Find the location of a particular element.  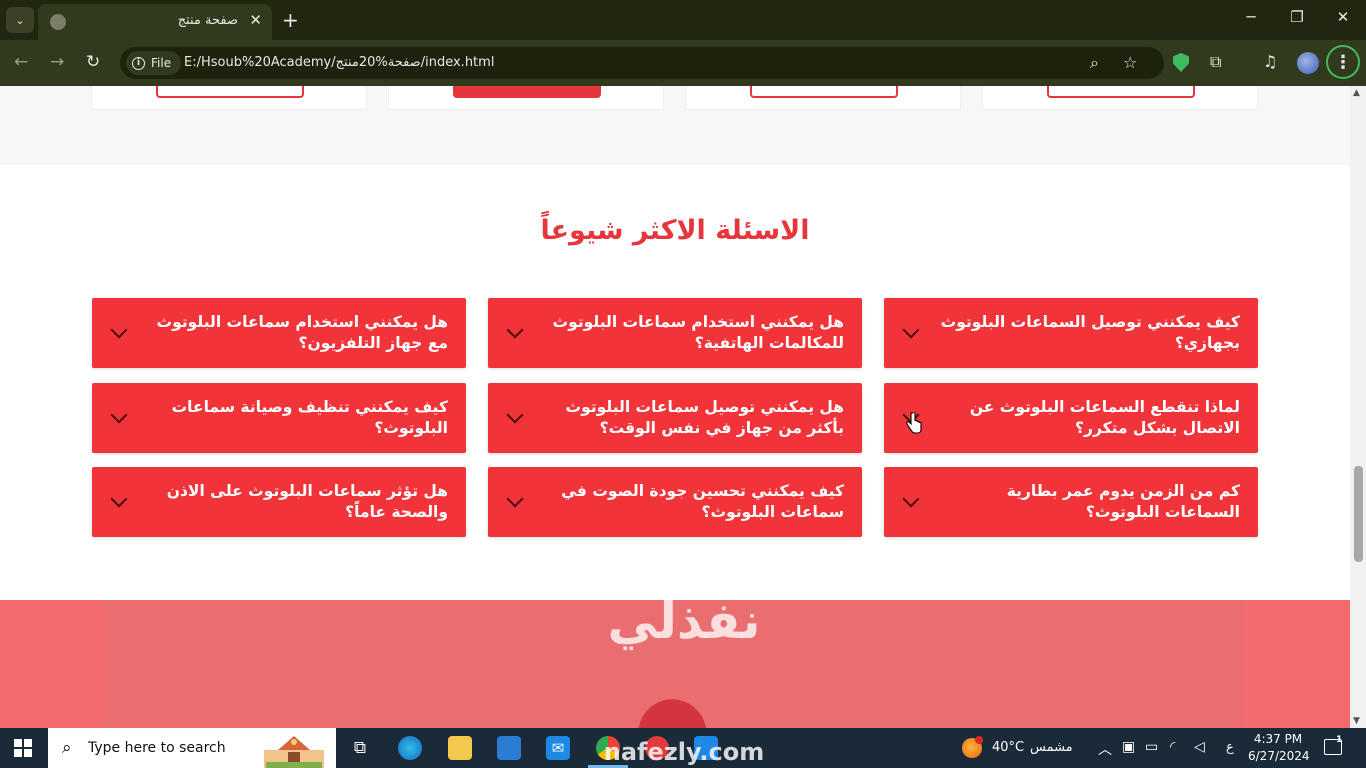

faq-title: الاسئلة الاكثر شيوعاً is located at coordinates (675, 230).